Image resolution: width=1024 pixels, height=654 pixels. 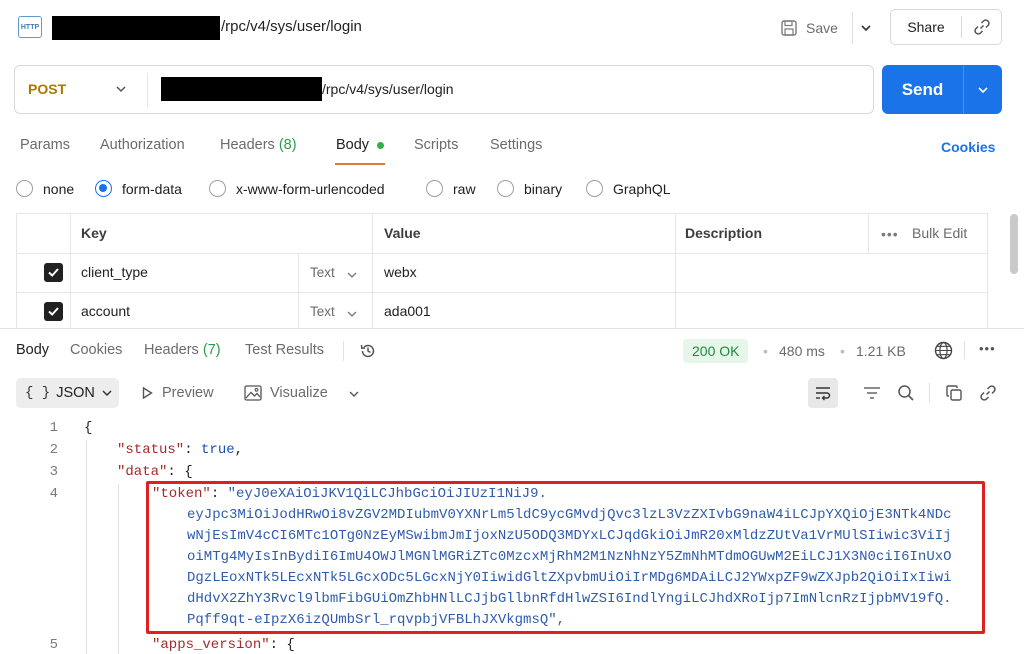 I want to click on code-line: "data": {, so click(x=155, y=472).